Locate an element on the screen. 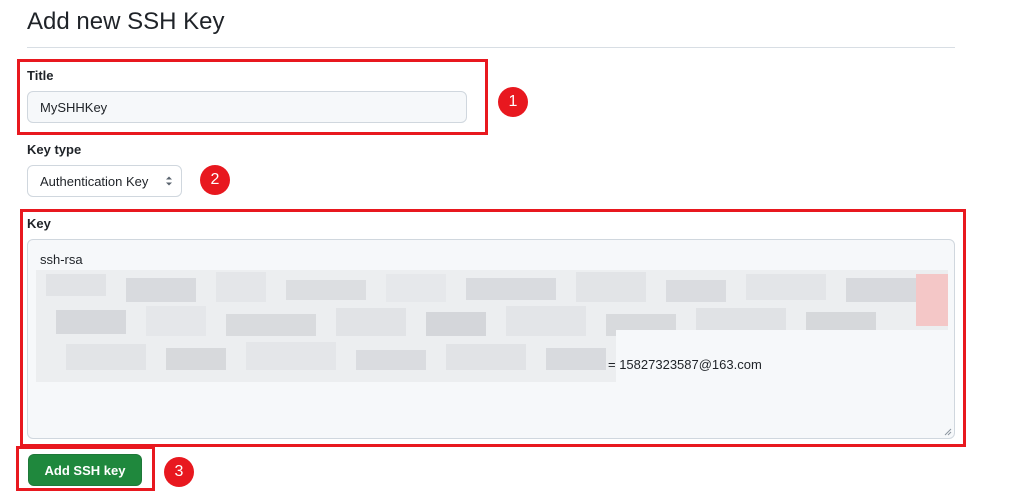 The width and height of the screenshot is (1032, 500). title-label: Title is located at coordinates (40, 75).